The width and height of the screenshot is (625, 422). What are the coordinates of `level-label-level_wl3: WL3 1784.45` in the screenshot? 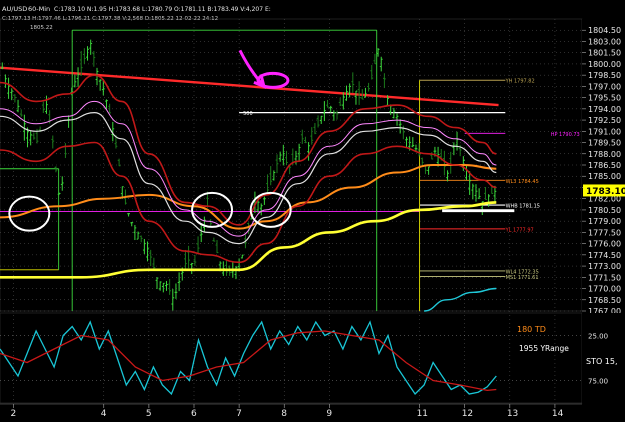 It's located at (522, 182).